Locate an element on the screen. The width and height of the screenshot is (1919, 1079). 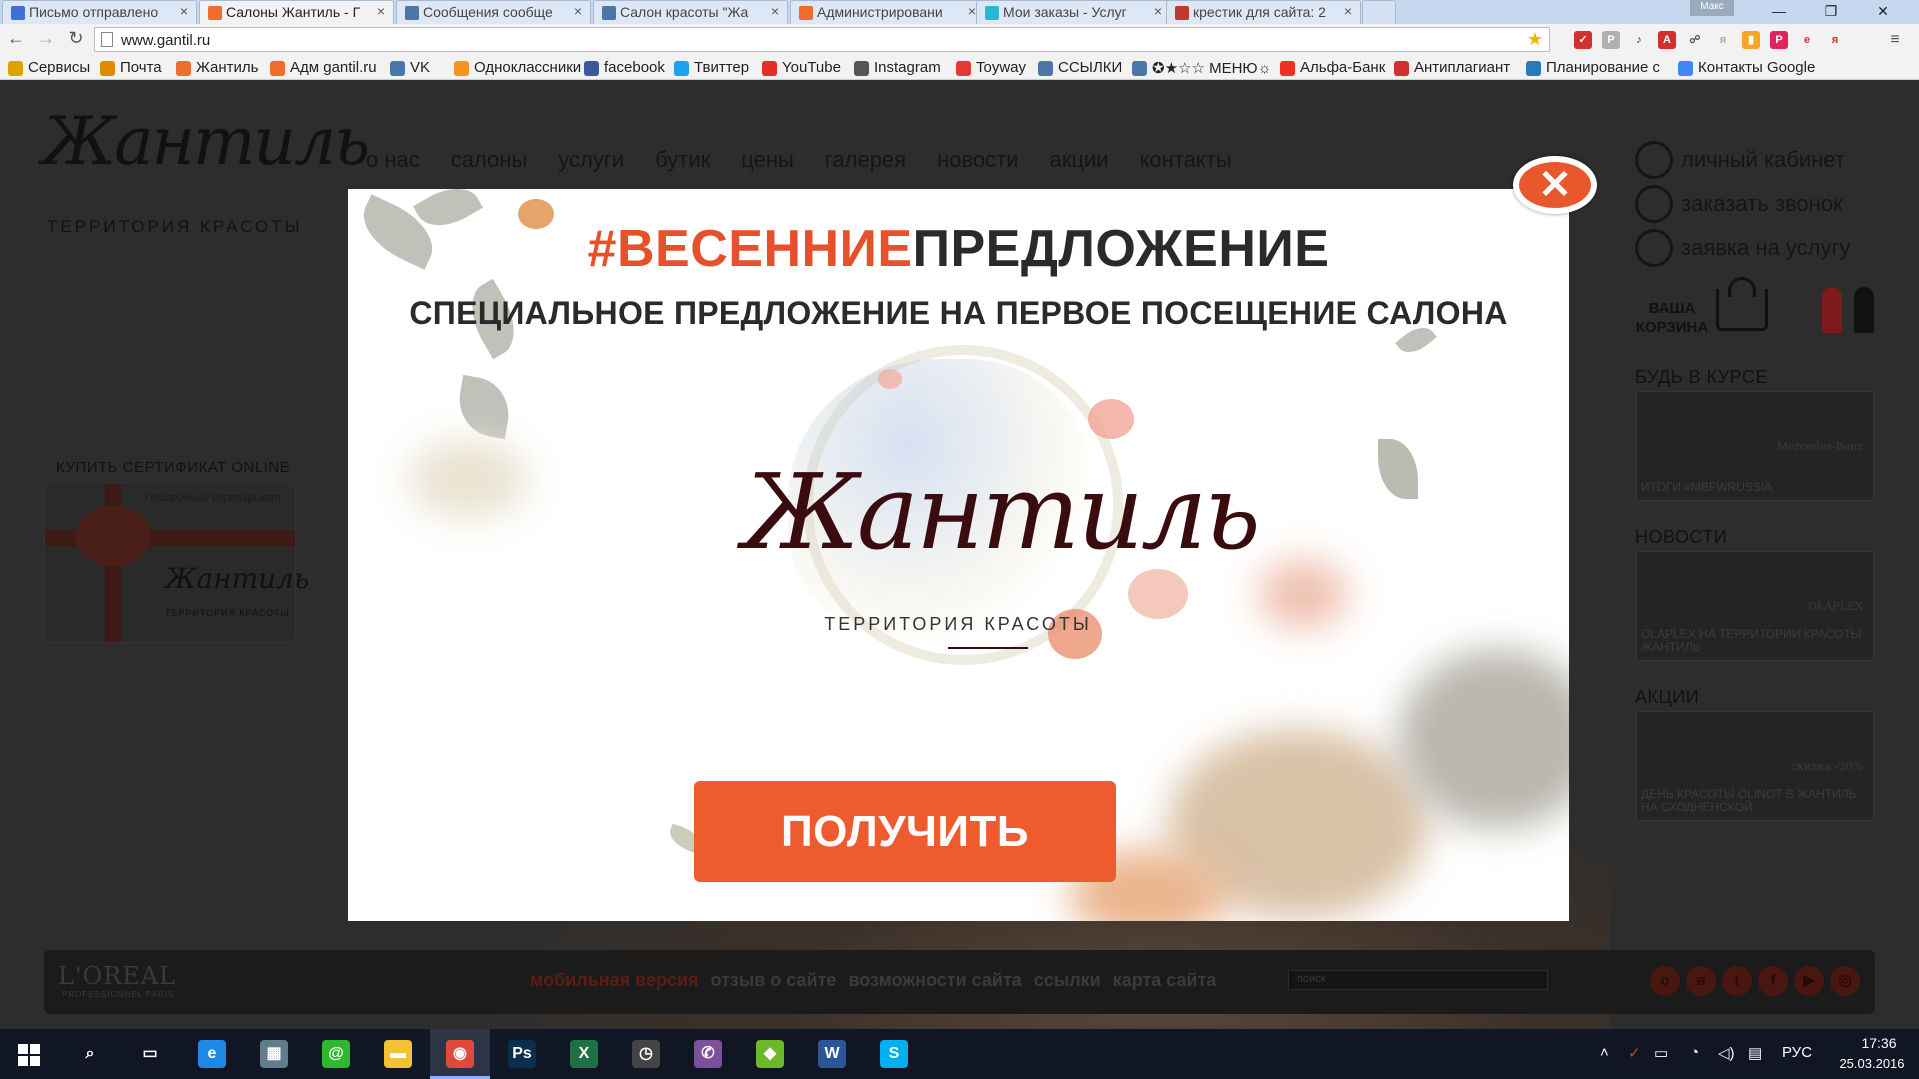
news-card: Mercedes-Benz ИТОГИ #MBFWRUSSIA is located at coordinates (1755, 446).